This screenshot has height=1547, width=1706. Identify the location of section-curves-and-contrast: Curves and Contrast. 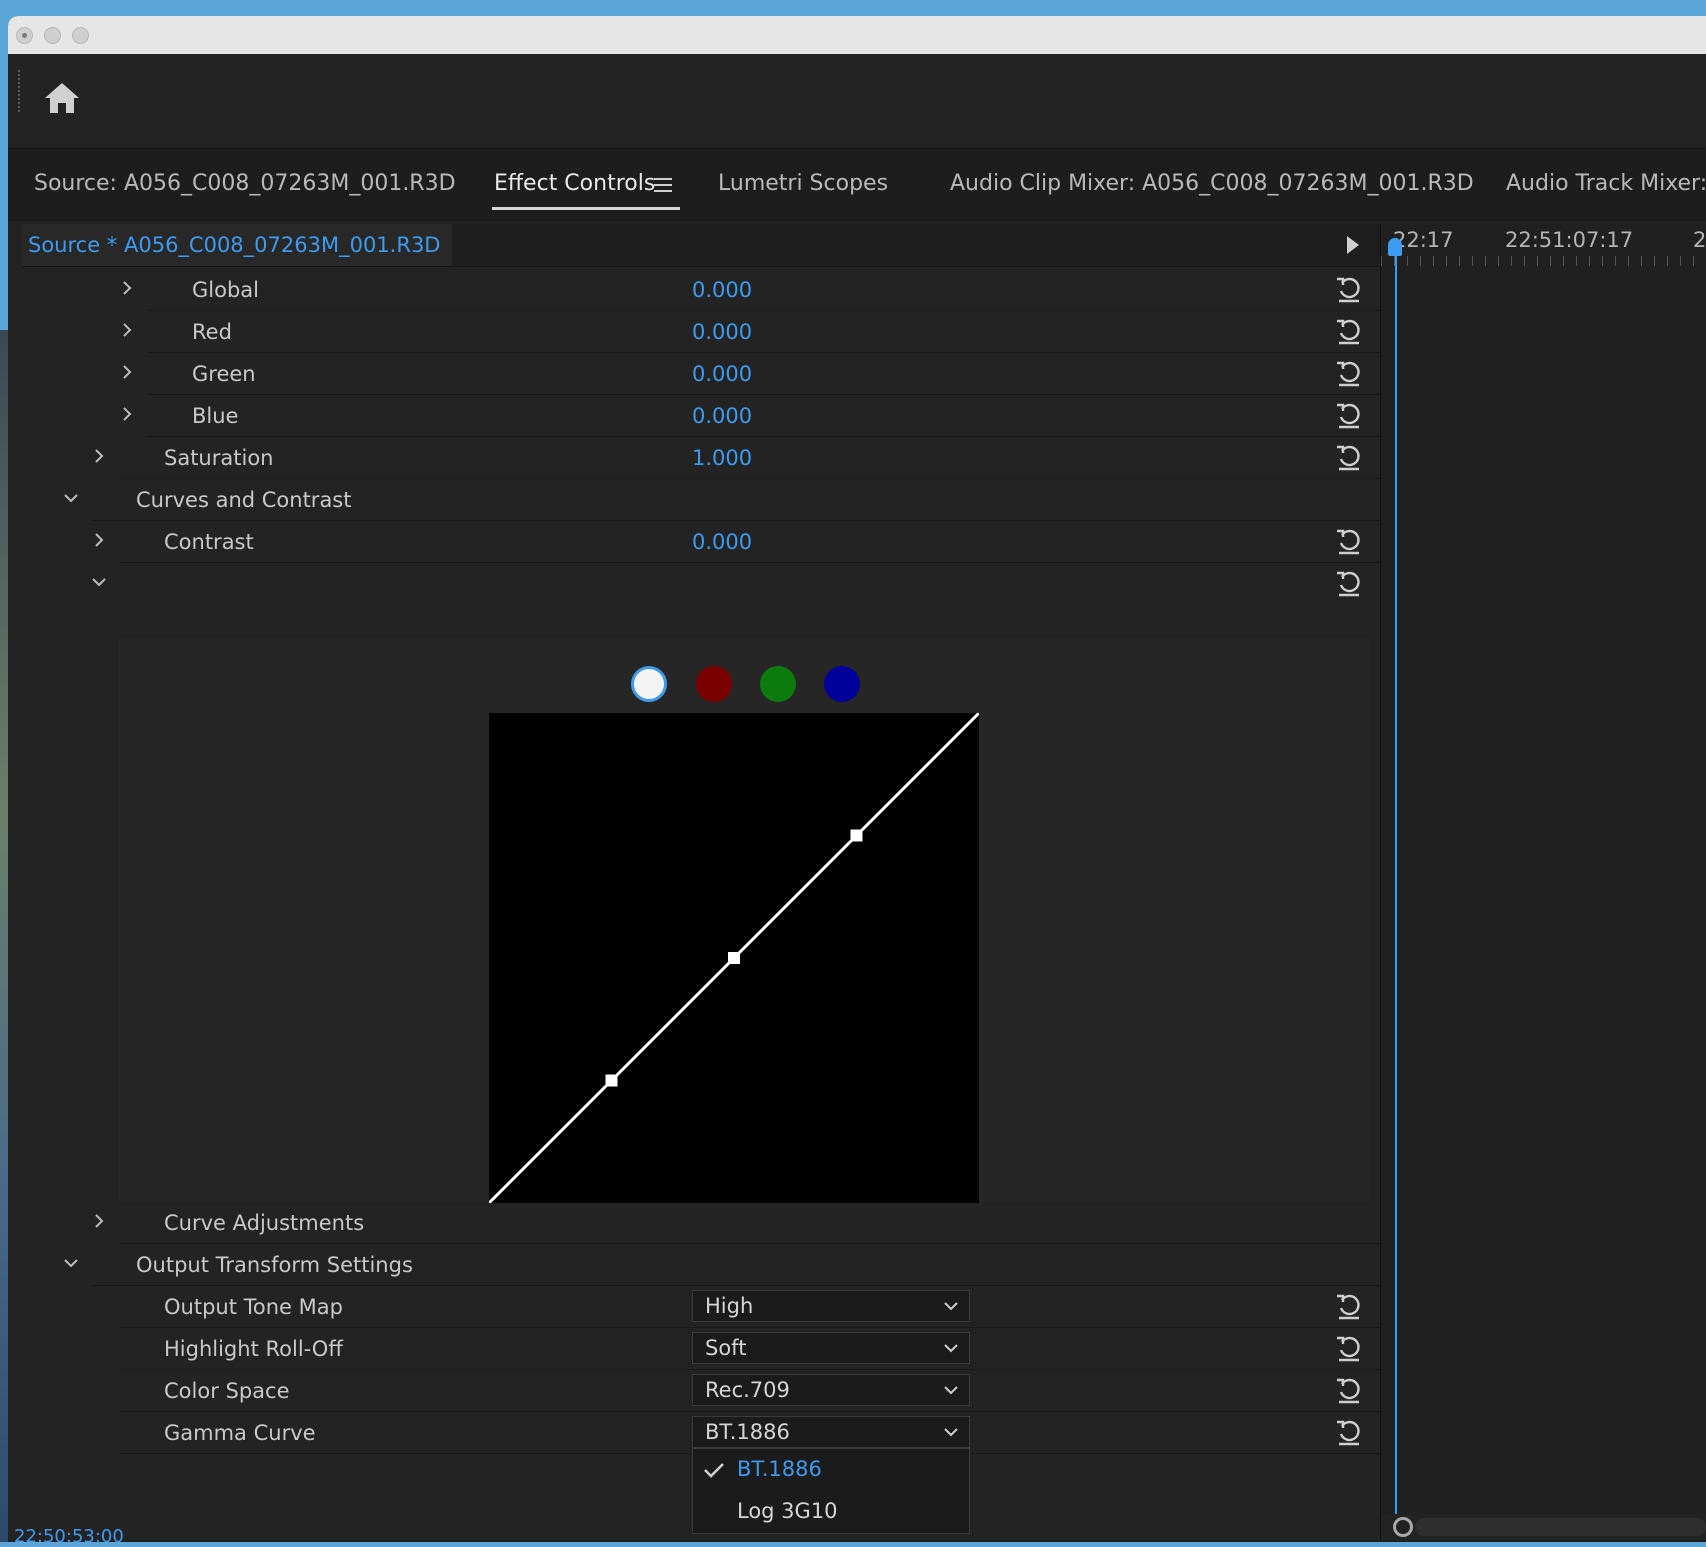
(722, 500).